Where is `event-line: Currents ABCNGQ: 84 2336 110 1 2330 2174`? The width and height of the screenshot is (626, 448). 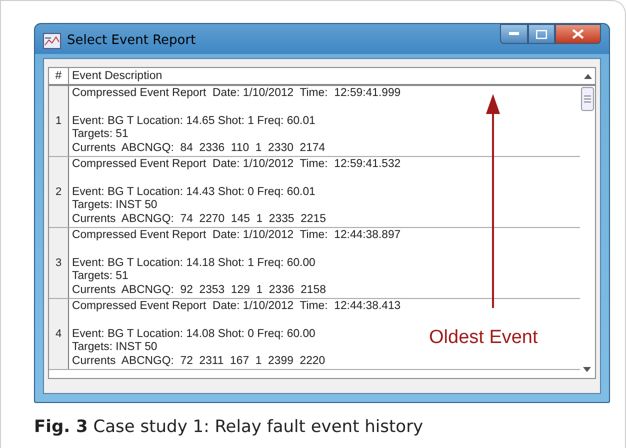
event-line: Currents ABCNGQ: 84 2336 110 1 2330 2174 is located at coordinates (199, 149).